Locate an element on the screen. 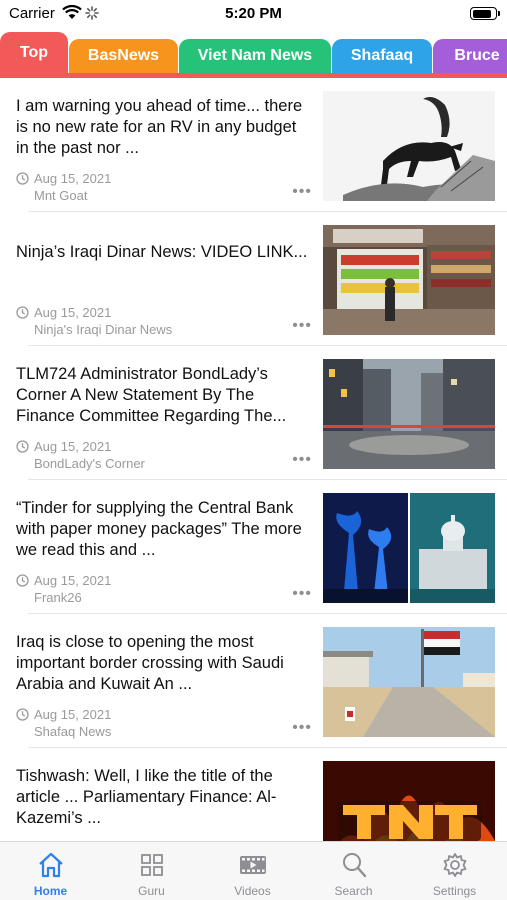 The height and width of the screenshot is (900, 507). tabbar-search: Search is located at coordinates (353, 871).